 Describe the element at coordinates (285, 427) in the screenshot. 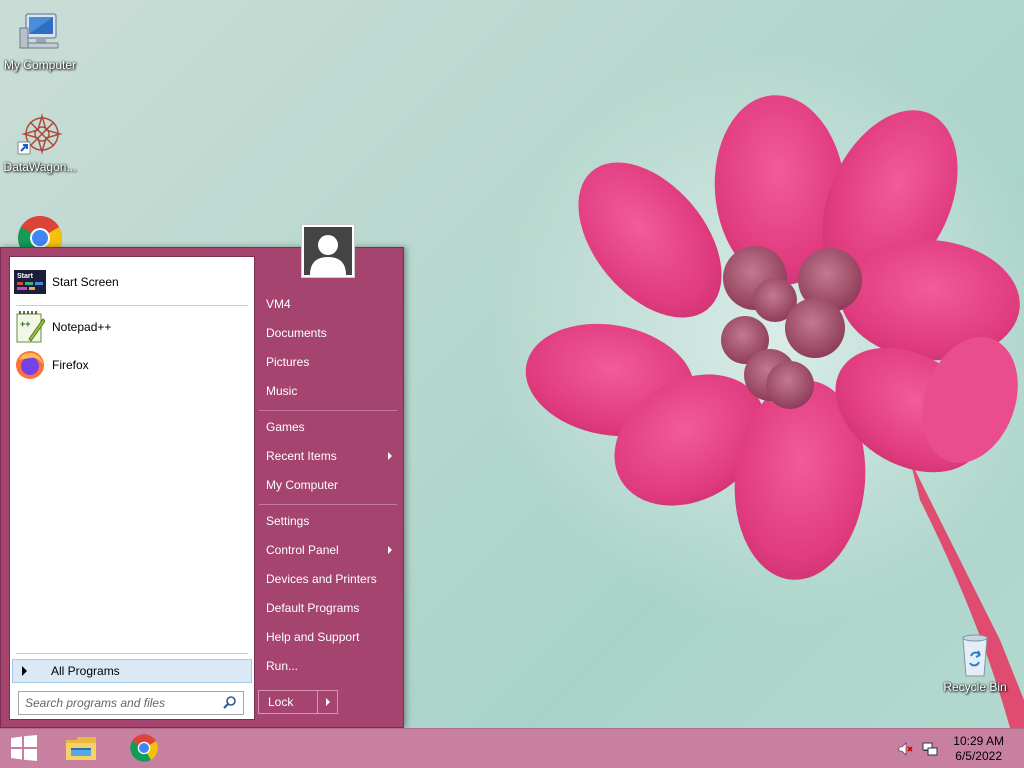

I see `link-label: Games` at that location.